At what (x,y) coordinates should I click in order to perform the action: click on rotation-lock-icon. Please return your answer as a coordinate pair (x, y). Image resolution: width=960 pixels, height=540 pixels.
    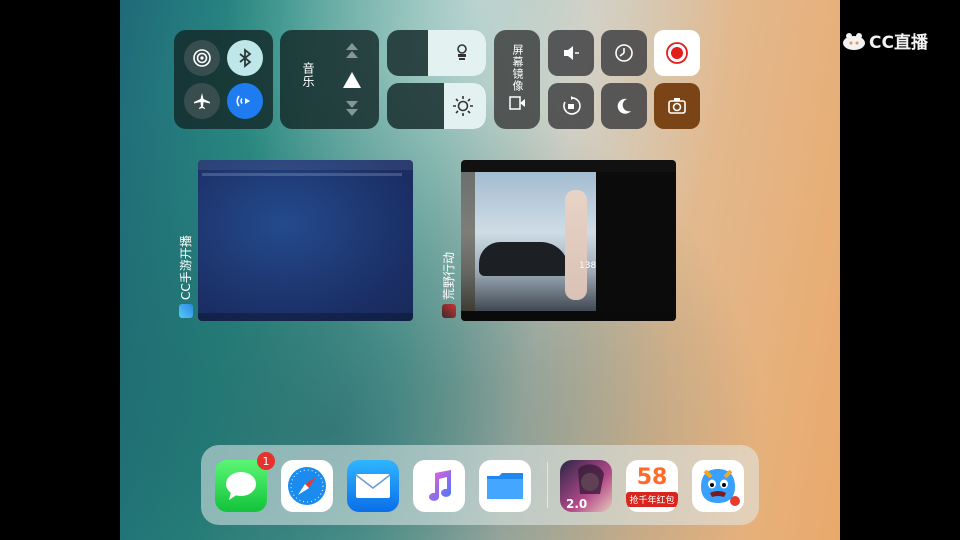
    Looking at the image, I should click on (572, 105).